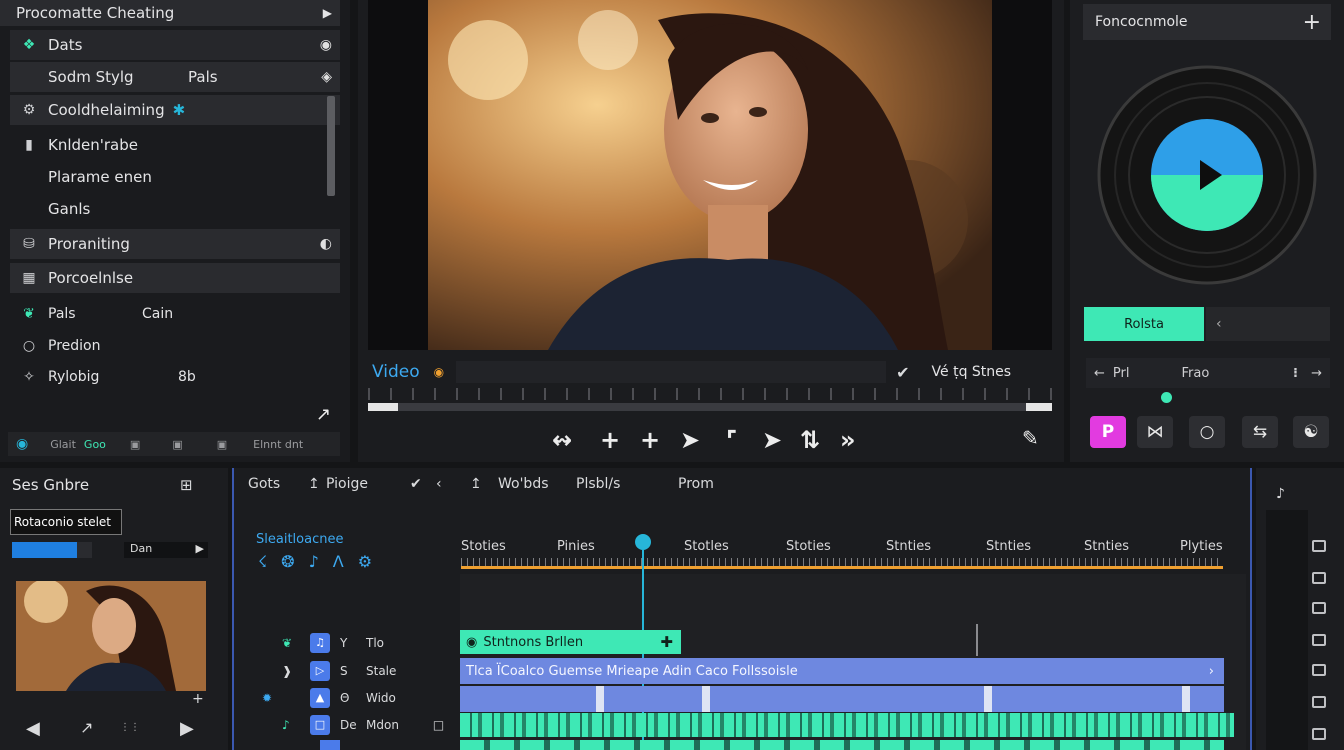  Describe the element at coordinates (331, 146) in the screenshot. I see `scrollbar` at that location.